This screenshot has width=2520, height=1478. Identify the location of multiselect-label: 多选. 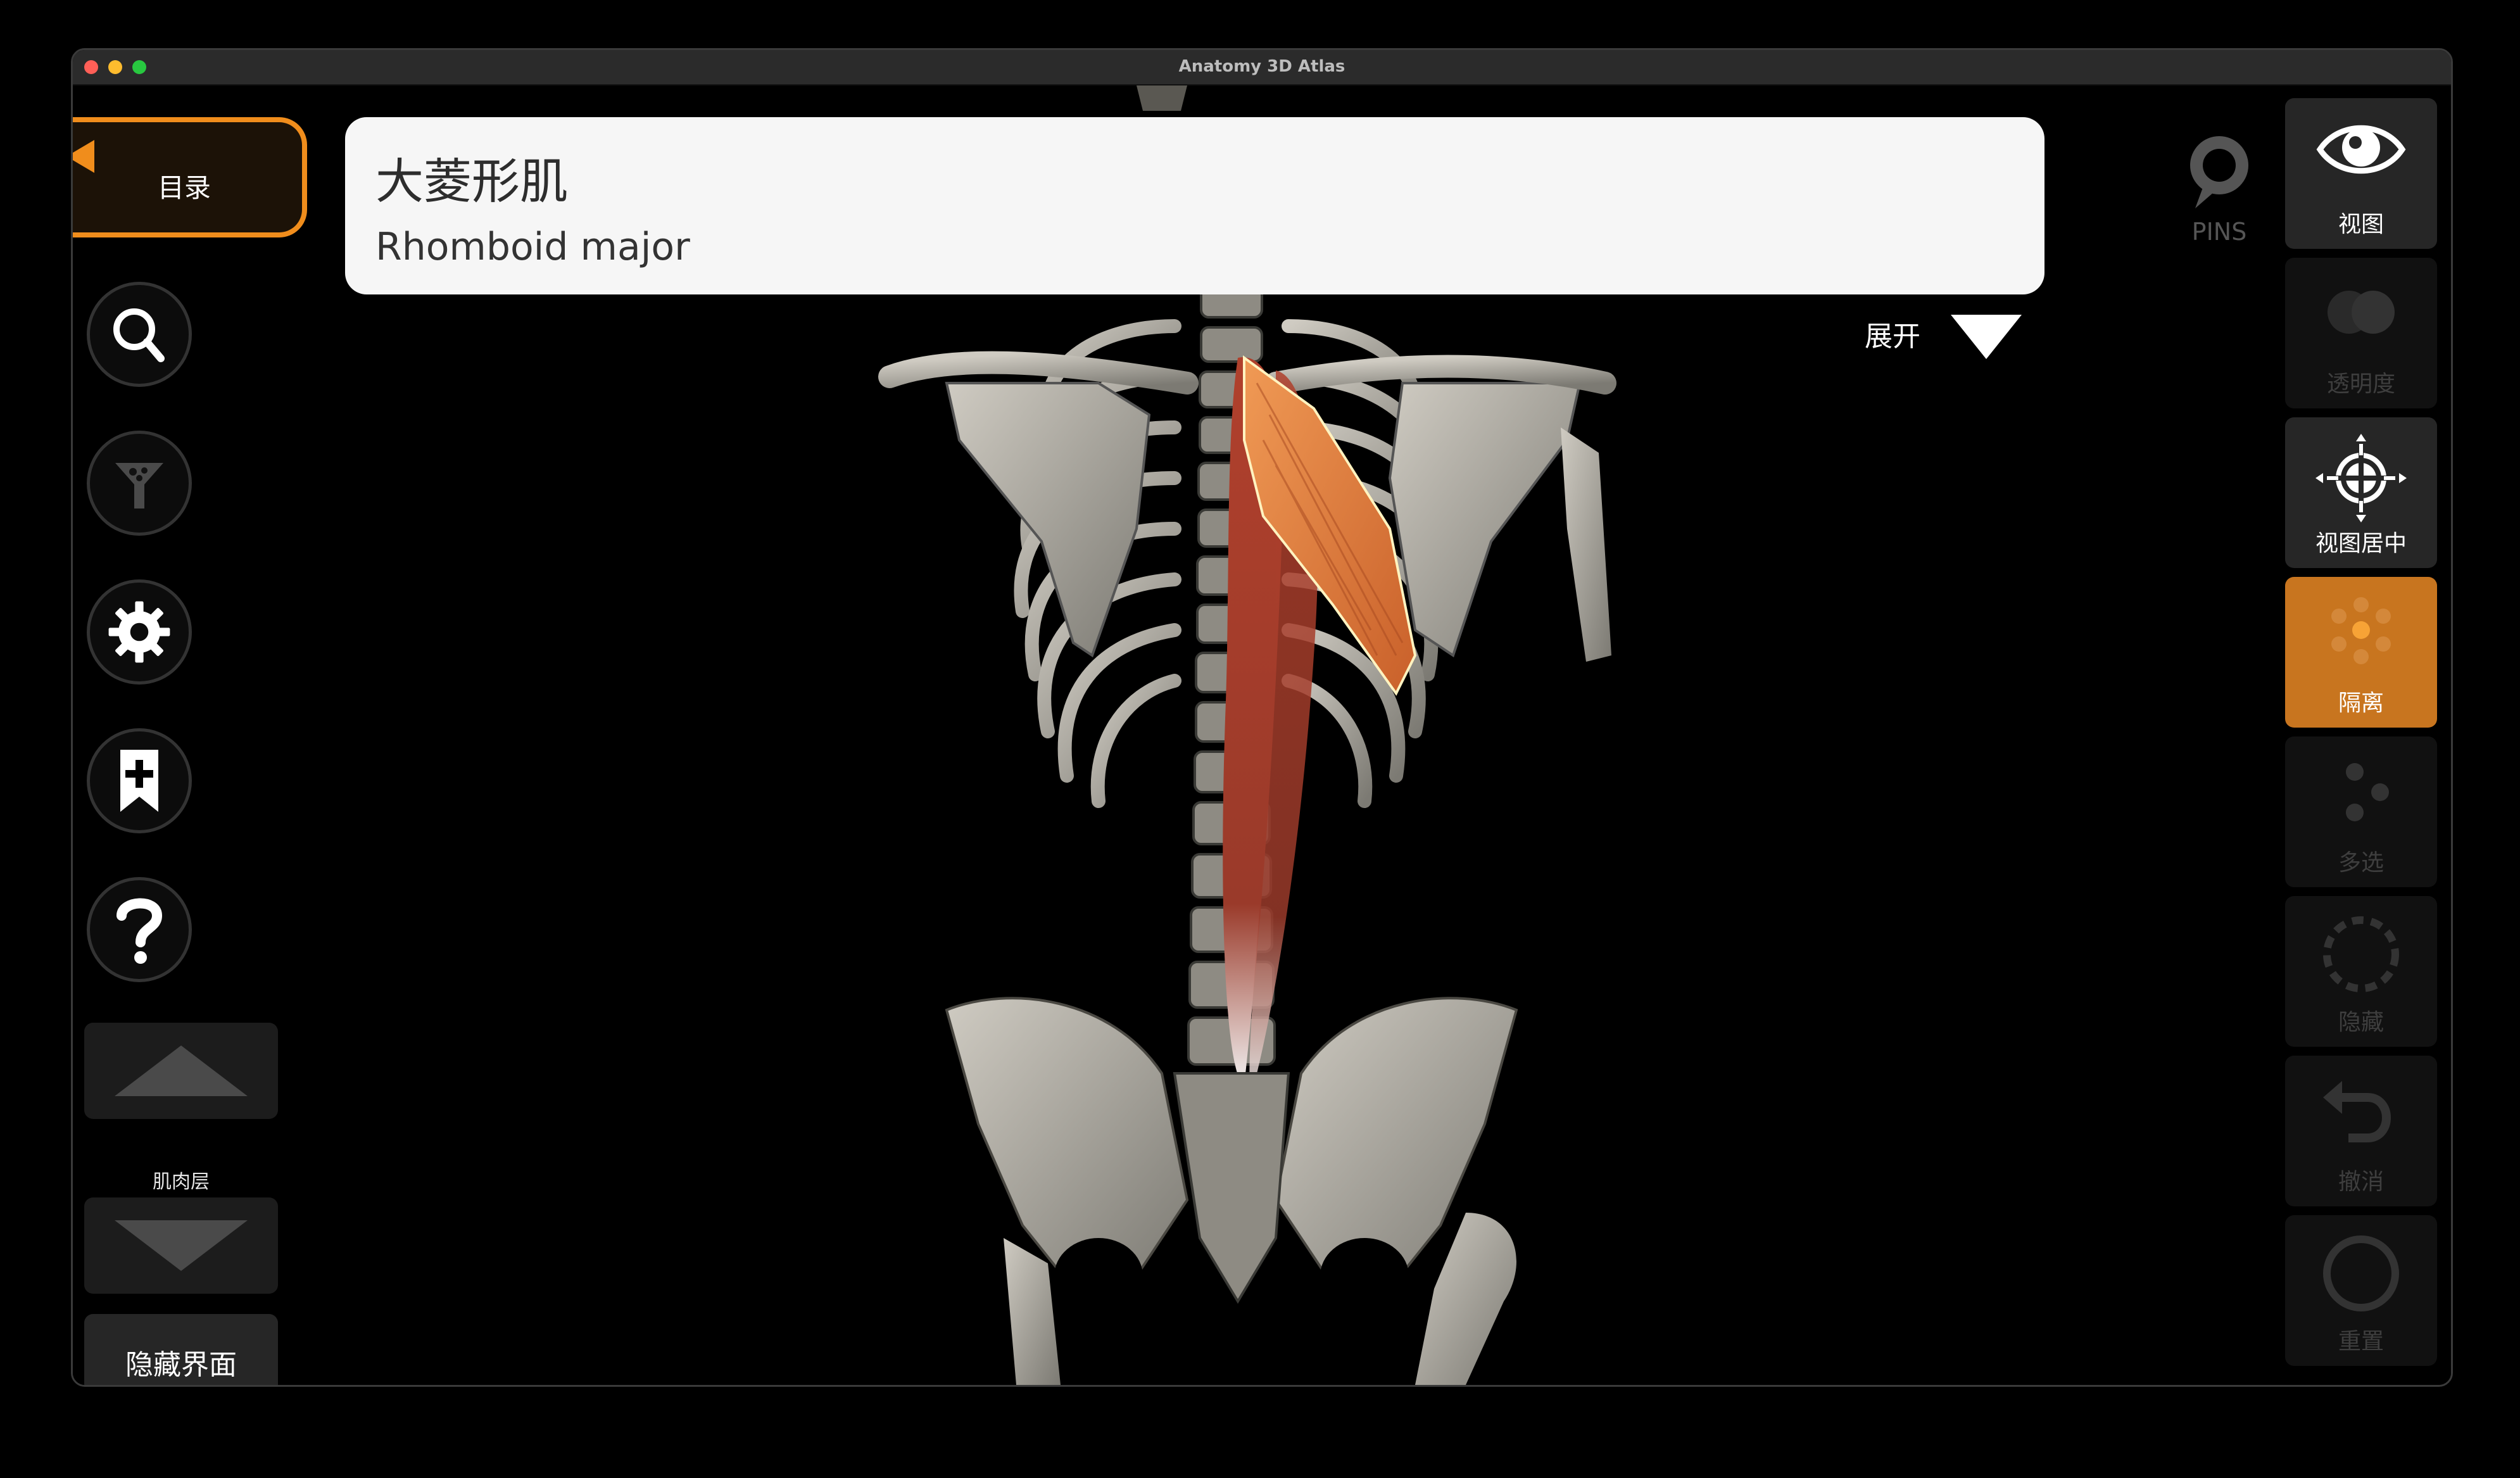
(2361, 863).